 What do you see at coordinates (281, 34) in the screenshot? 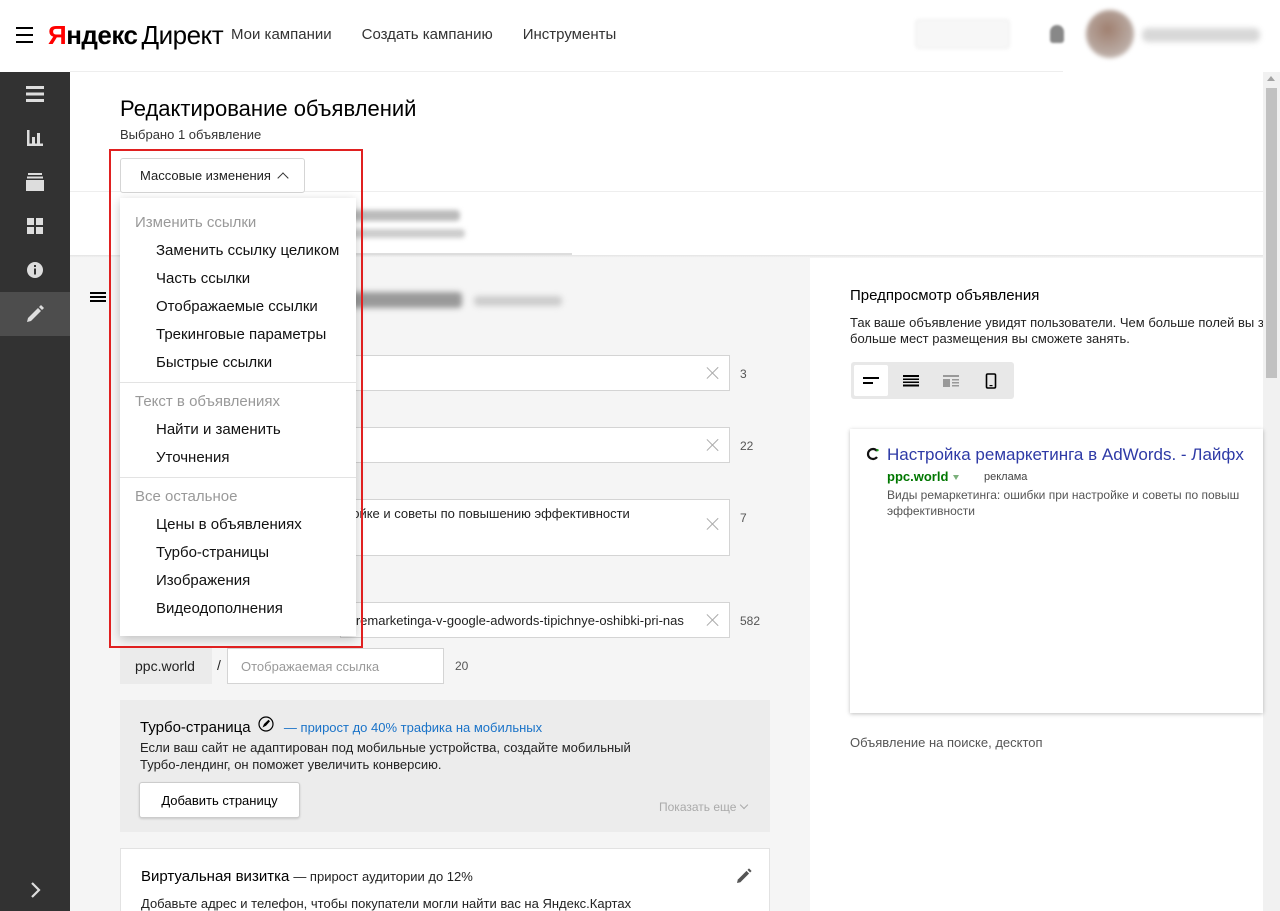
I see `nav-my-campaigns: Мои кампании` at bounding box center [281, 34].